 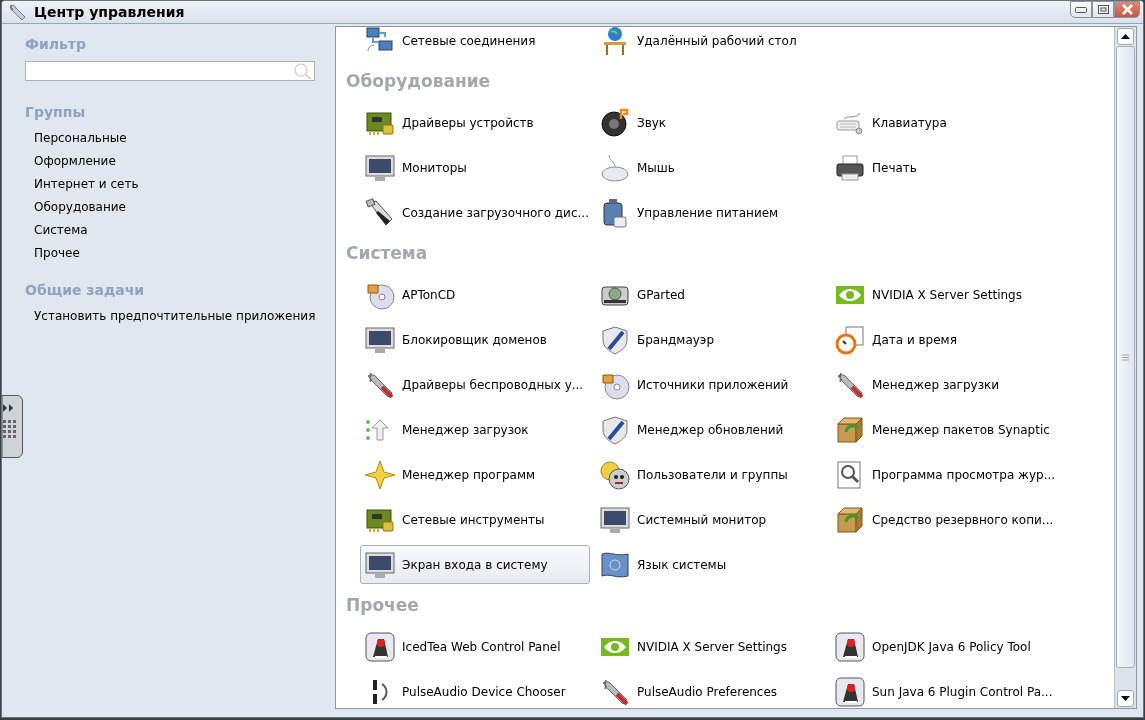 What do you see at coordinates (710, 564) in the screenshot?
I see `app-launcher: Язык системы` at bounding box center [710, 564].